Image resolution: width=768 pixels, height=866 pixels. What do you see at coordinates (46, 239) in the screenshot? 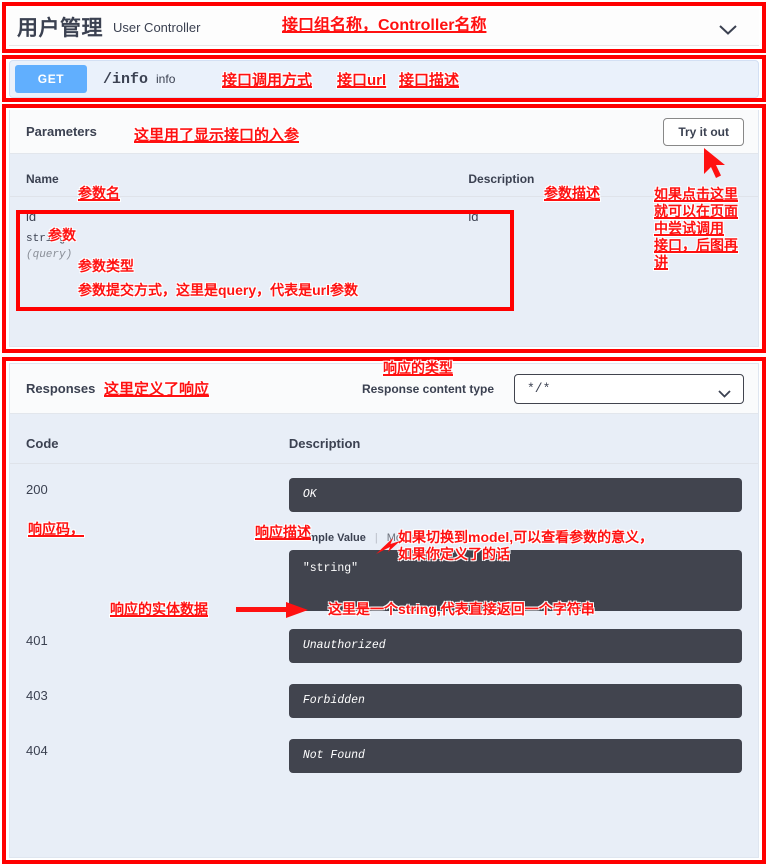
I see `parameter-type: string` at bounding box center [46, 239].